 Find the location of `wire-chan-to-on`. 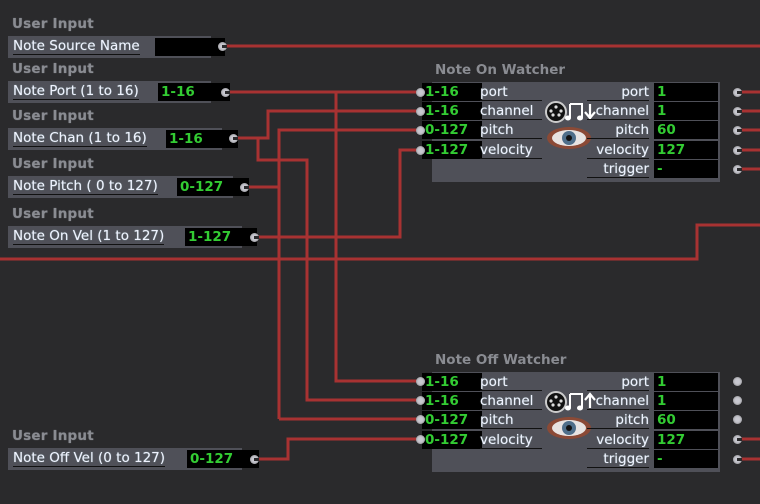

wire-chan-to-on is located at coordinates (327, 124).